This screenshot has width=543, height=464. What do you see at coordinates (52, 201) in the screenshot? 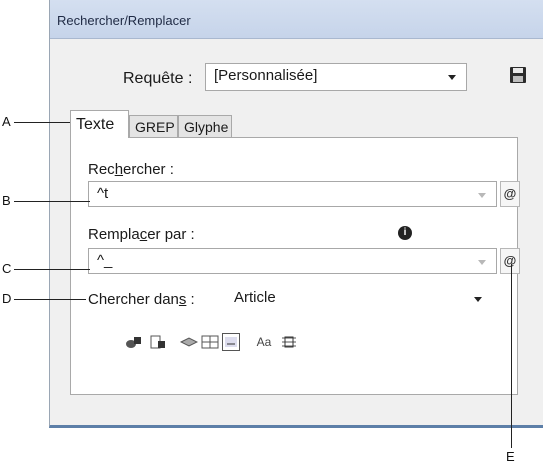
I see `callout-b-line` at bounding box center [52, 201].